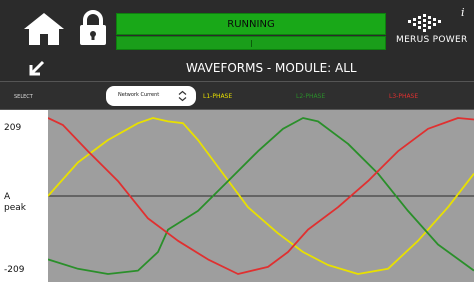 This screenshot has width=474, height=282. I want to click on y-axis-unit-line-2: peak, so click(15, 208).